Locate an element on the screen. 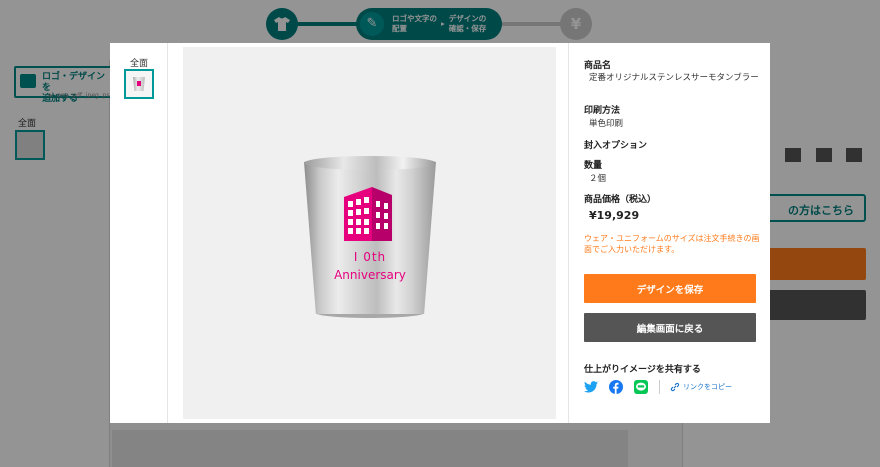  price-value: ¥19,929 is located at coordinates (614, 215).